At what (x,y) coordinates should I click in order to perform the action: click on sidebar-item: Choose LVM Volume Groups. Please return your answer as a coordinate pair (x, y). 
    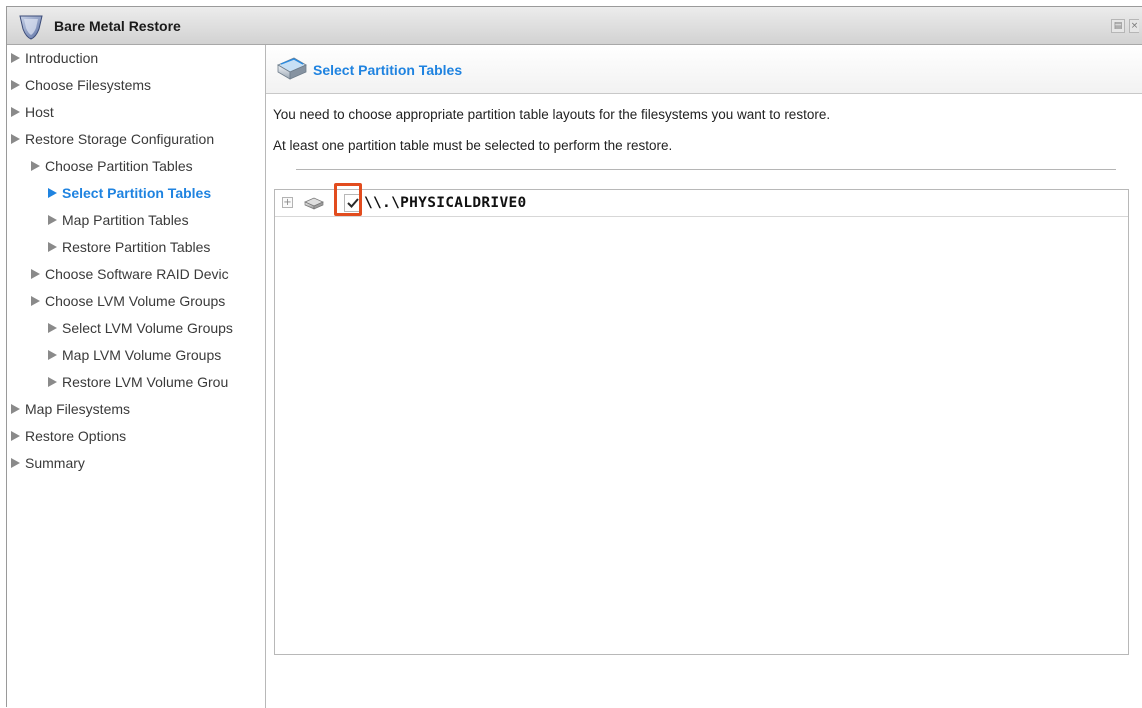
    Looking at the image, I should click on (146, 301).